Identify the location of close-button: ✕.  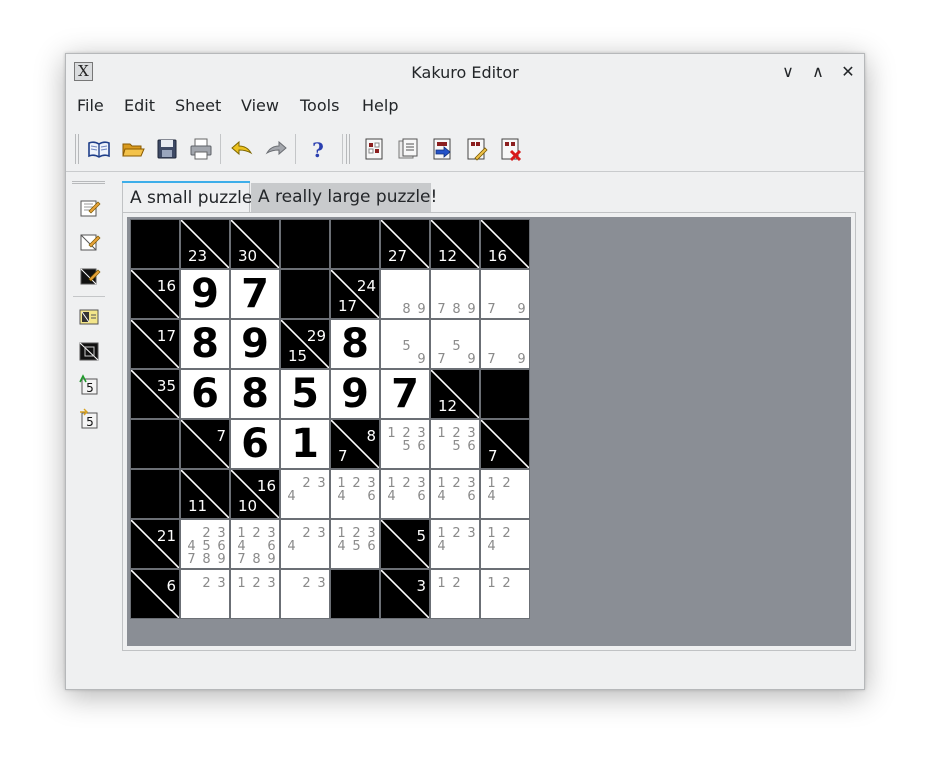
(848, 72).